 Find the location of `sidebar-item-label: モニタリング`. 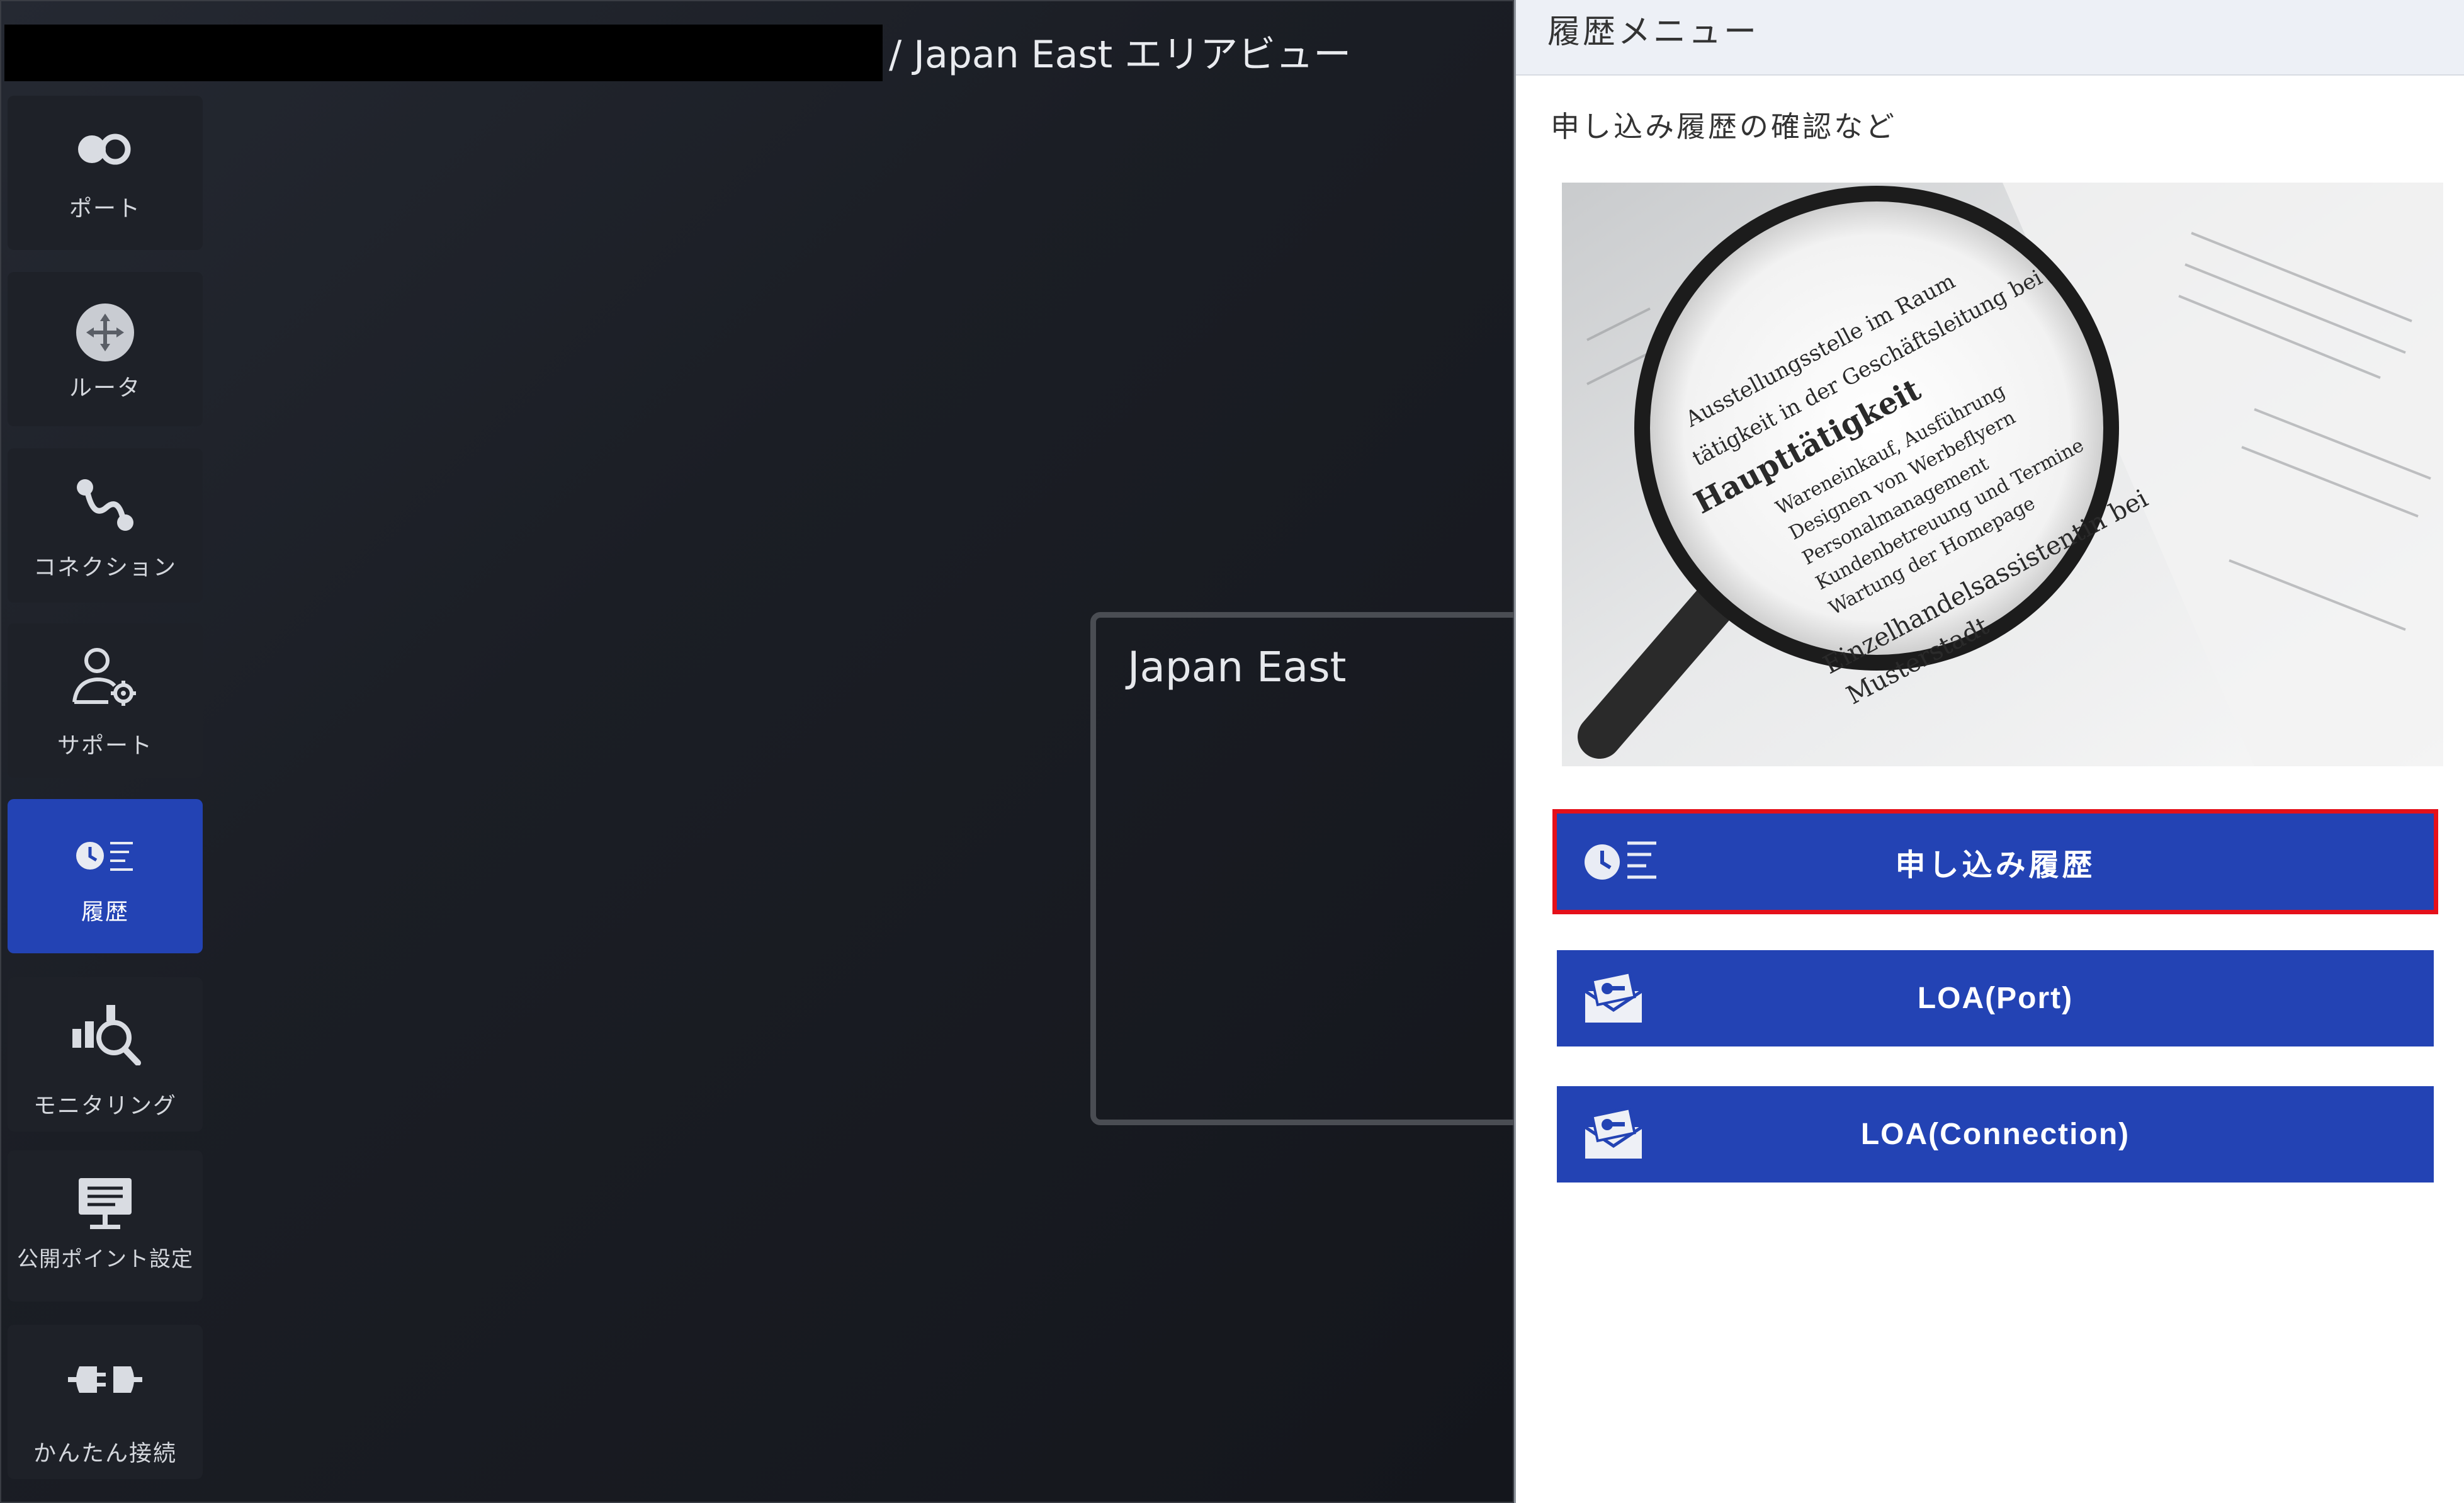

sidebar-item-label: モニタリング is located at coordinates (105, 1106).